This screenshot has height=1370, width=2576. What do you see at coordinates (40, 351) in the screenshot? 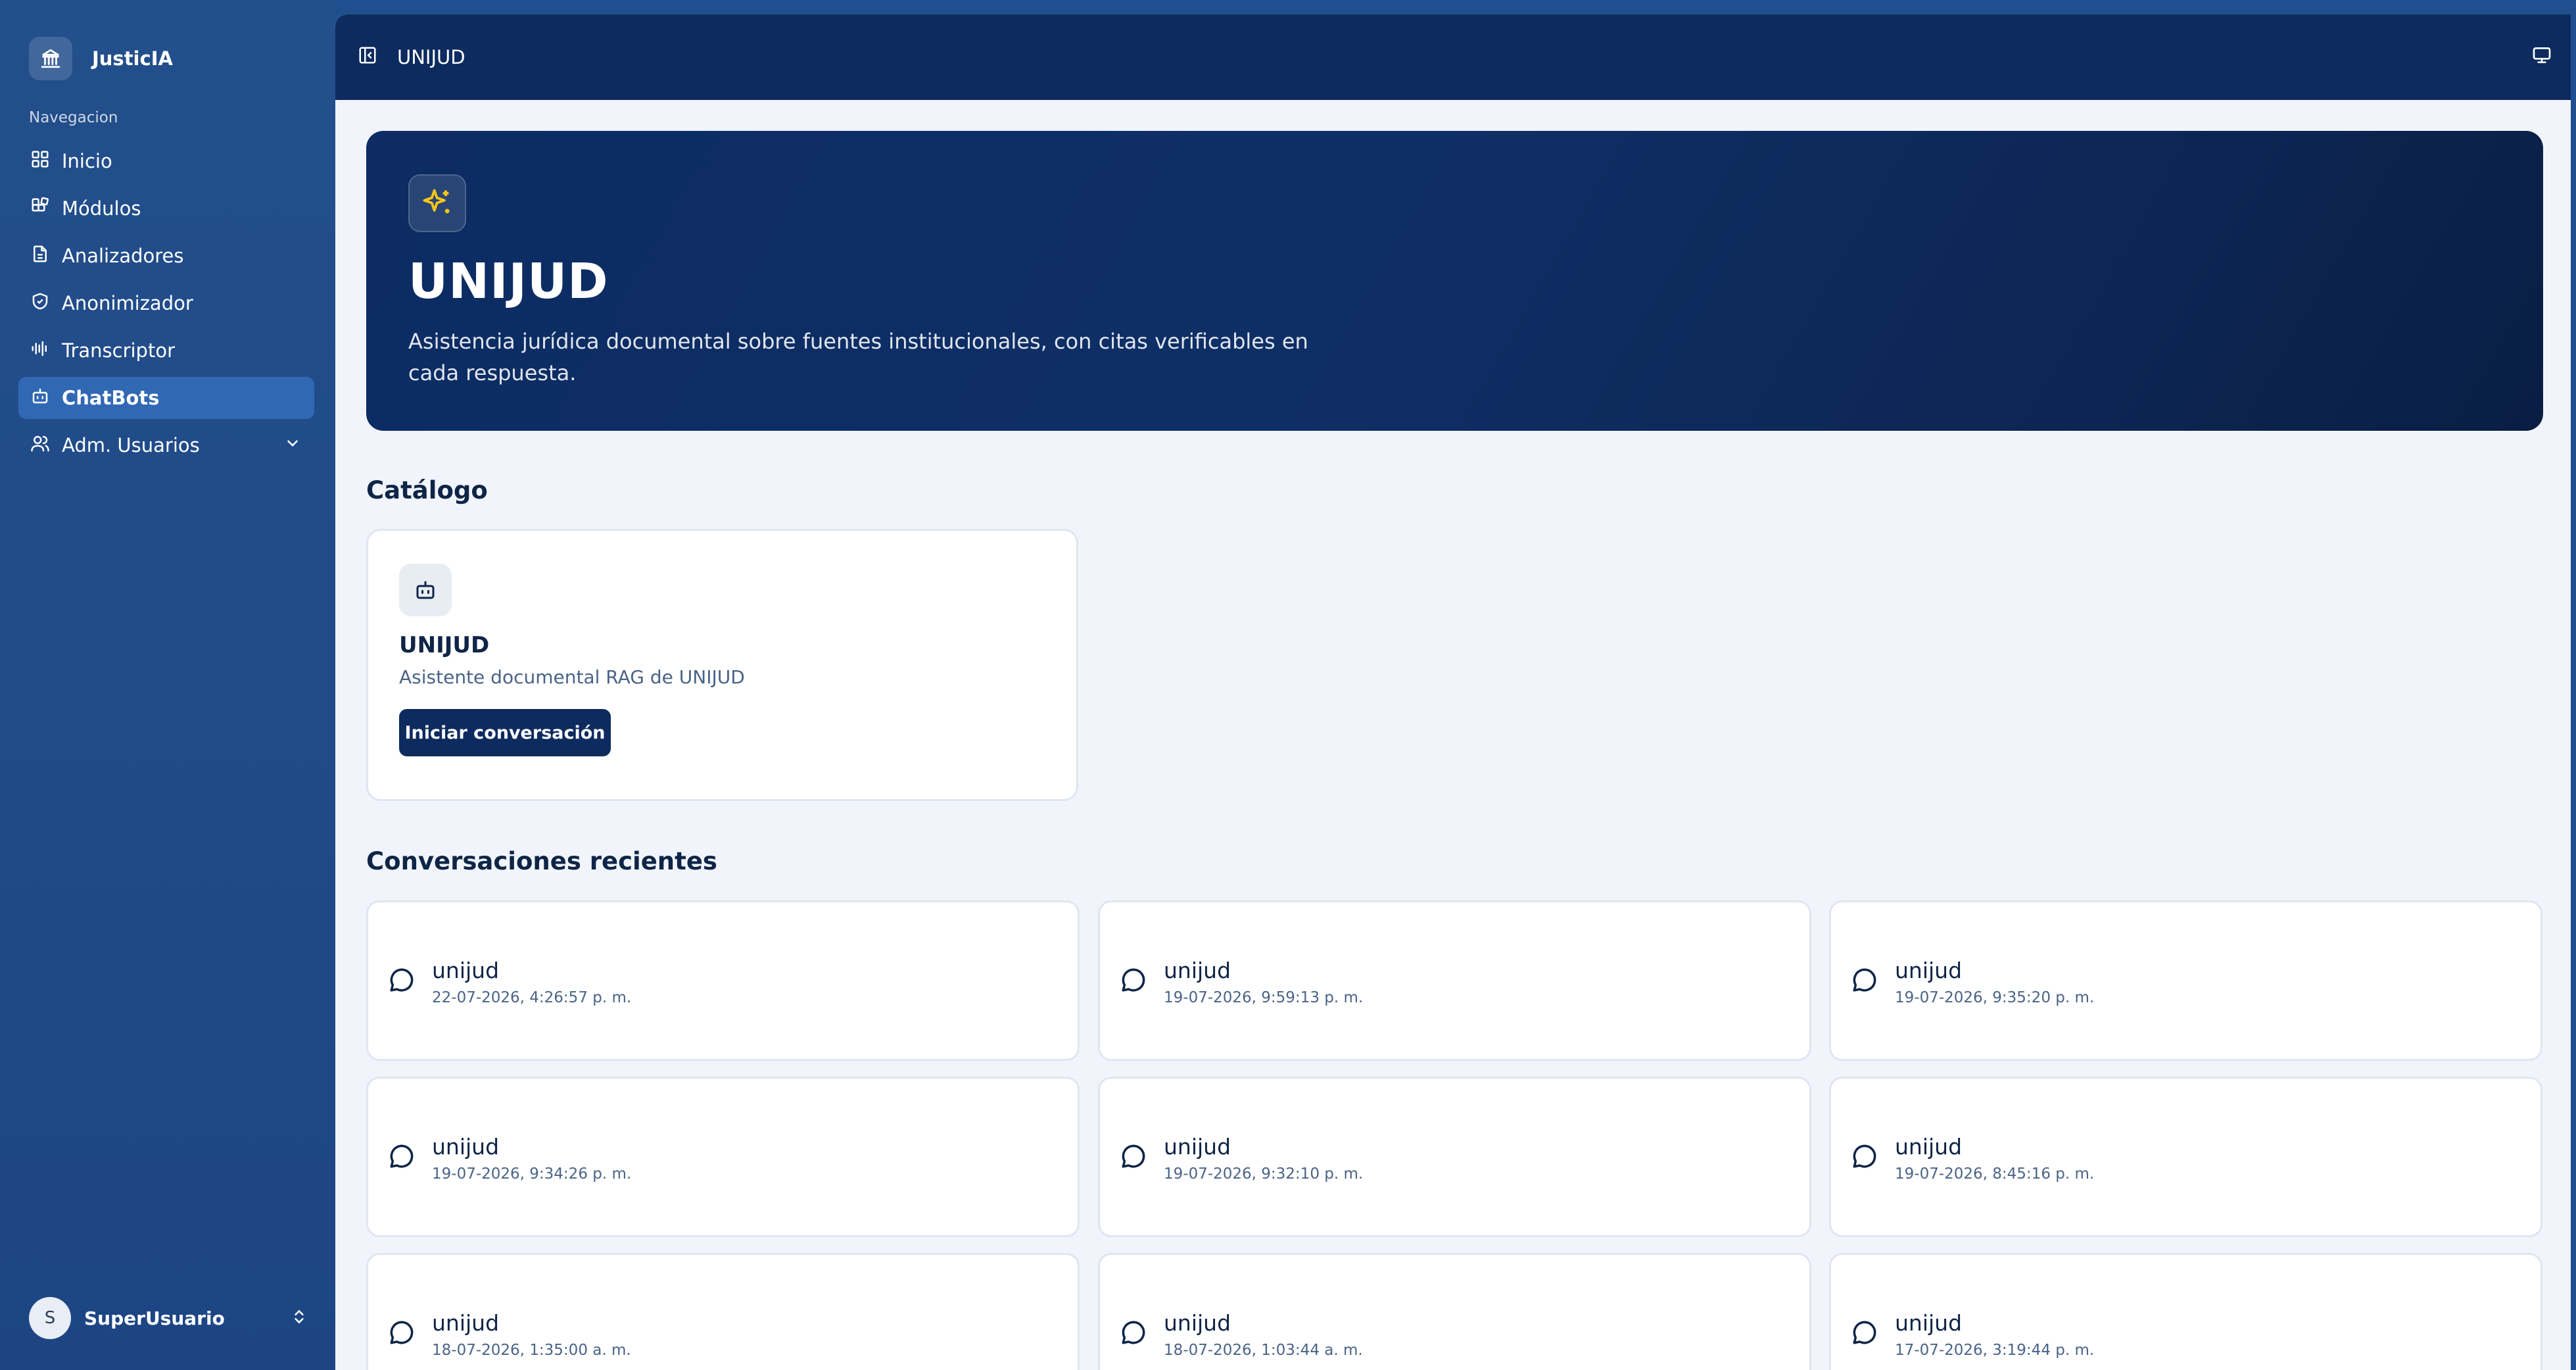
I see `audio-waveform-icon` at bounding box center [40, 351].